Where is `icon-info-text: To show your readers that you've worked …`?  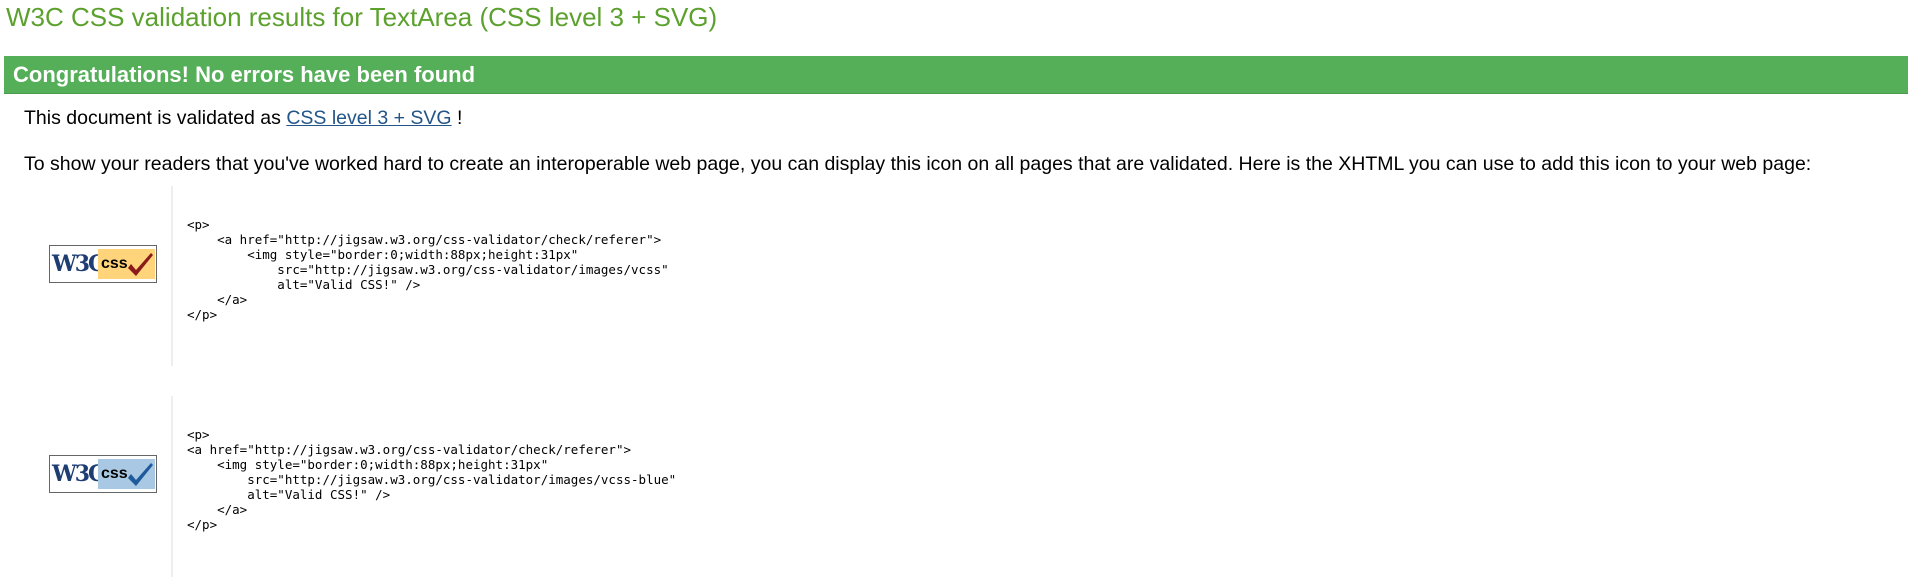 icon-info-text: To show your readers that you've worked … is located at coordinates (918, 164).